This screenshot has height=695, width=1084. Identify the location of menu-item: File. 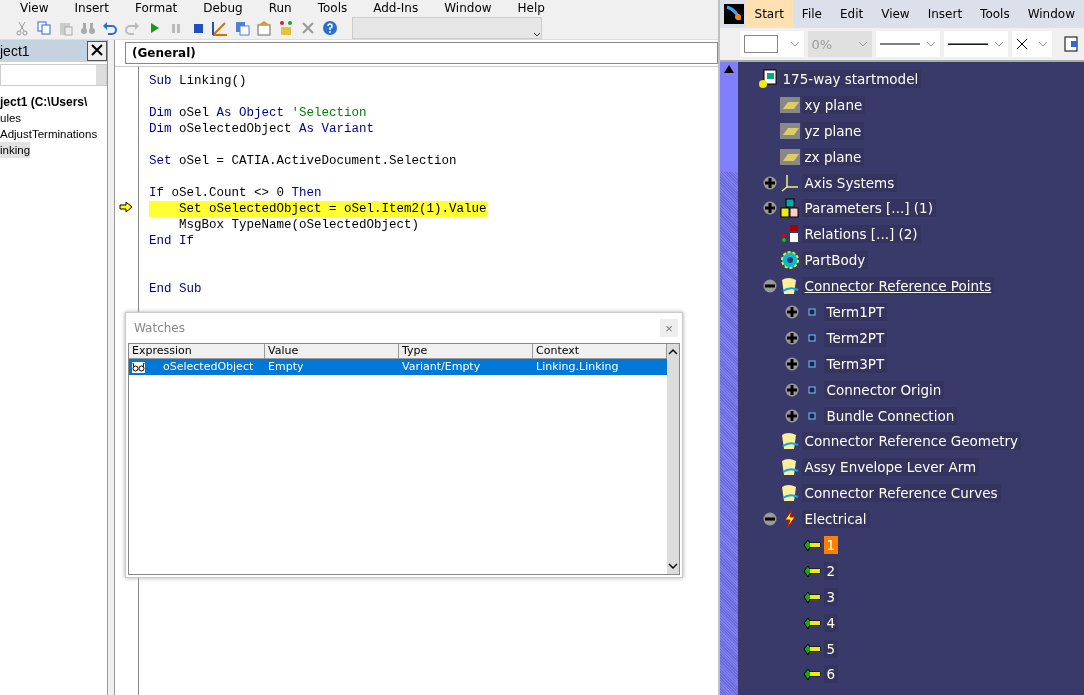
(811, 14).